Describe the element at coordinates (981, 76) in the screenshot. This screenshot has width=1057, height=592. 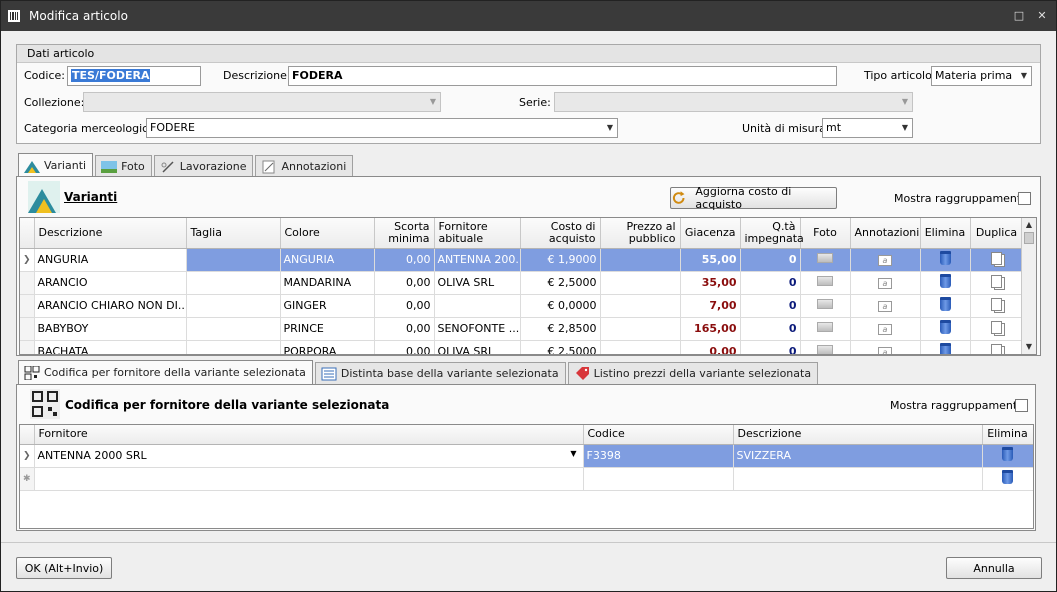
I see `tipo-articolo-select: Materia prima ▼` at that location.